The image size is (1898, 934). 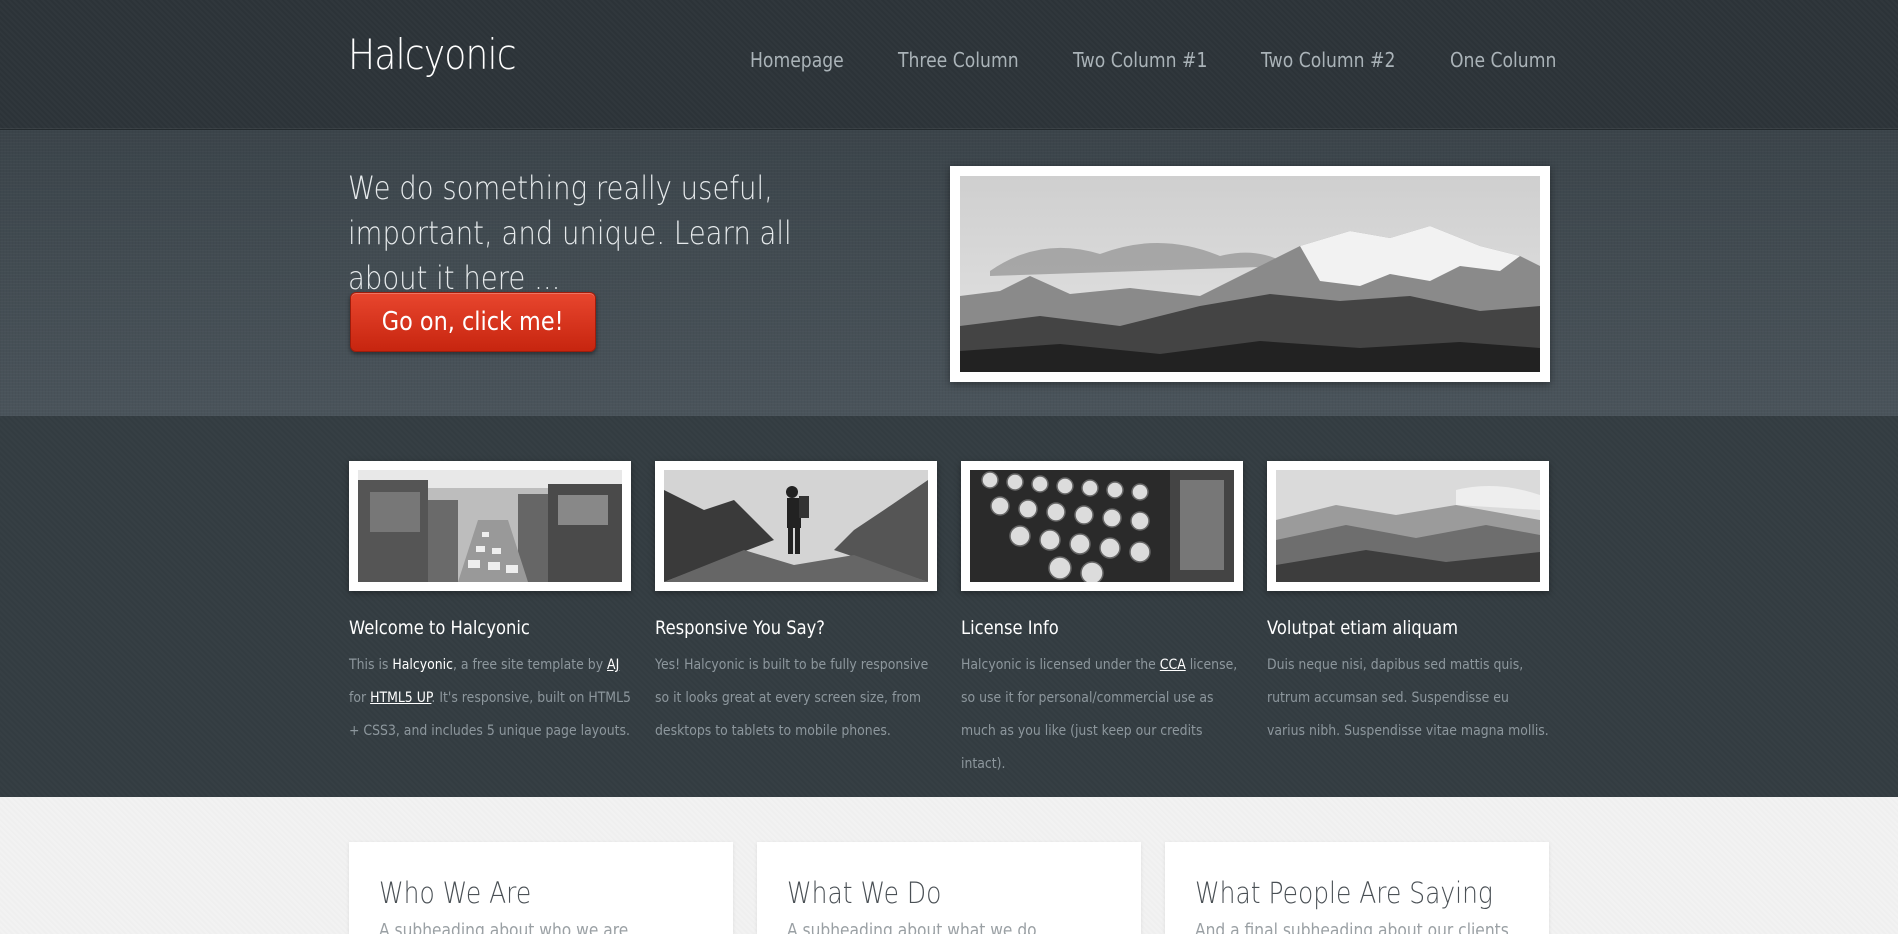 What do you see at coordinates (1140, 60) in the screenshot?
I see `nav-item-two-column-1: Two Column #1` at bounding box center [1140, 60].